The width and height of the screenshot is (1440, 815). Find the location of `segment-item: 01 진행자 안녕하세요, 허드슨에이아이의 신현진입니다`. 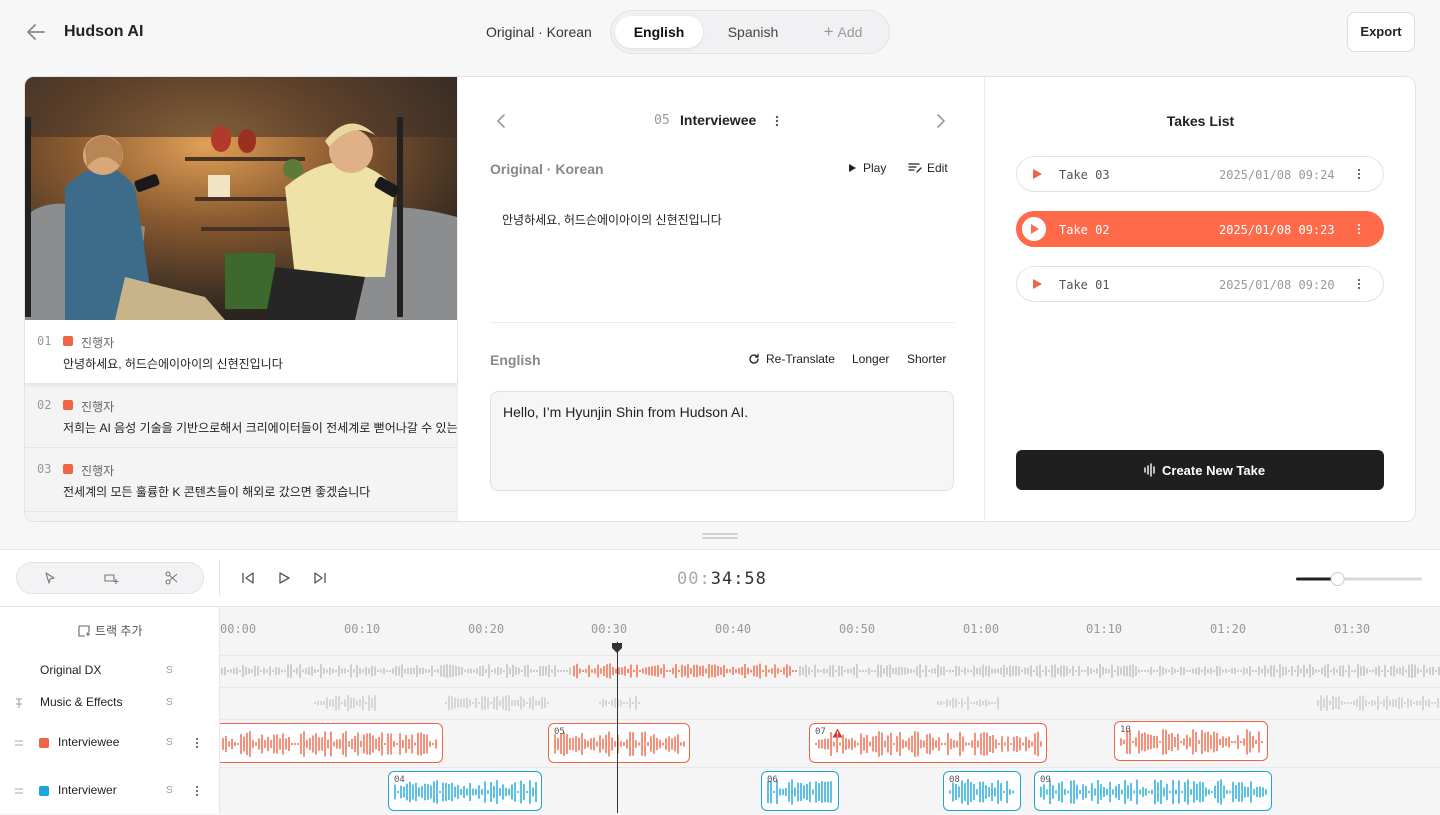

segment-item: 01 진행자 안녕하세요, 허드슨에이아이의 신현진입니다 is located at coordinates (241, 352).